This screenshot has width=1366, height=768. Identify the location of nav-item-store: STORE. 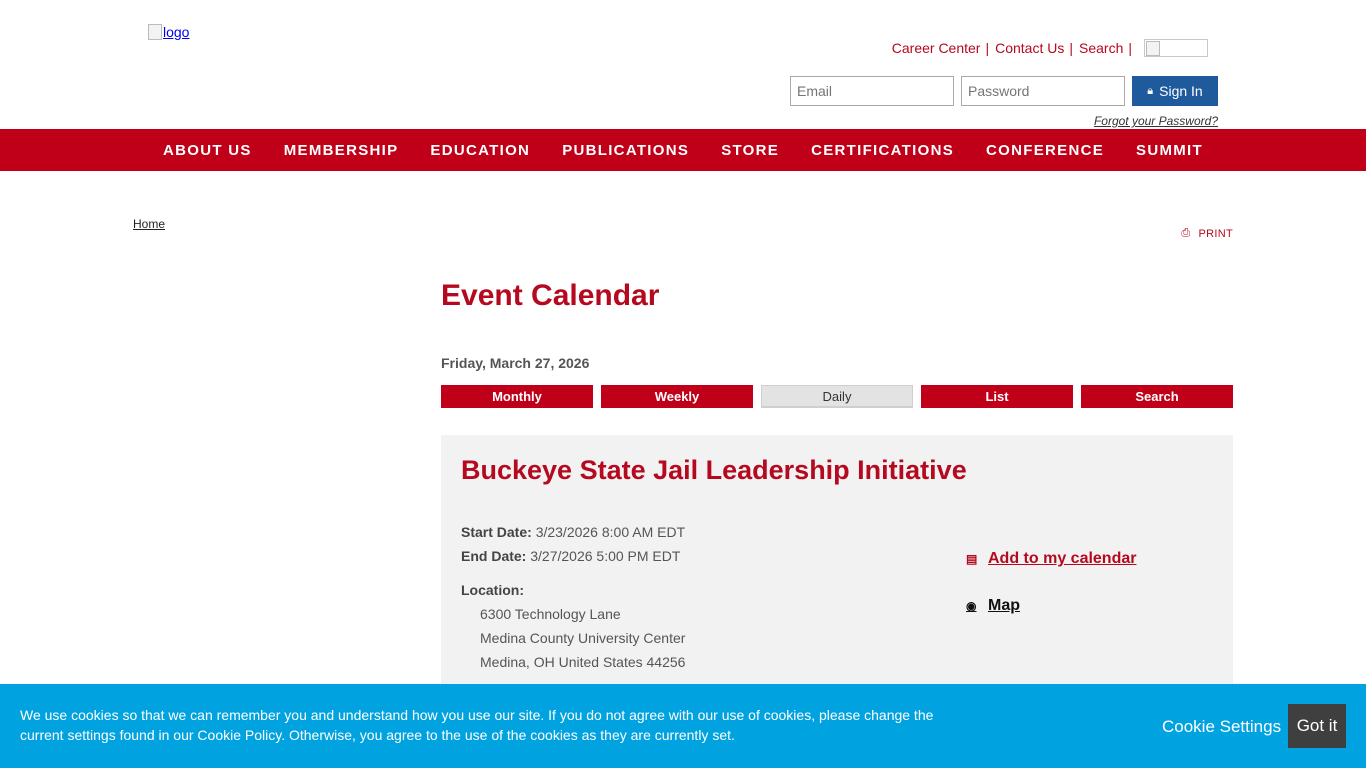
(750, 150).